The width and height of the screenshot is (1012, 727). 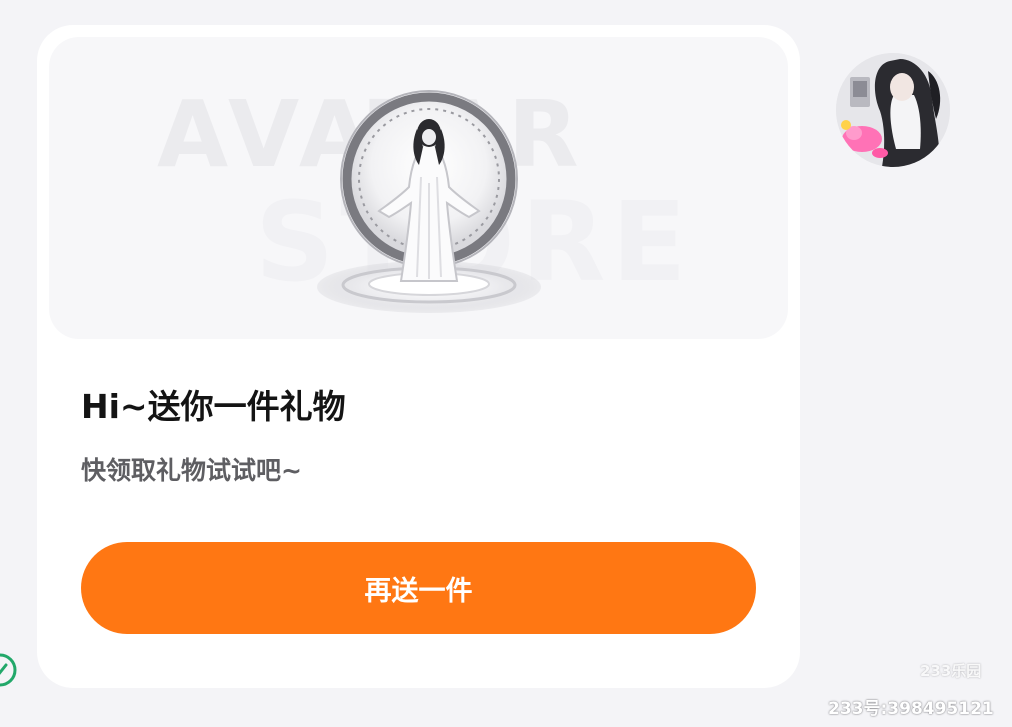 I want to click on account-id-watermark: 233号:398495121, so click(x=911, y=709).